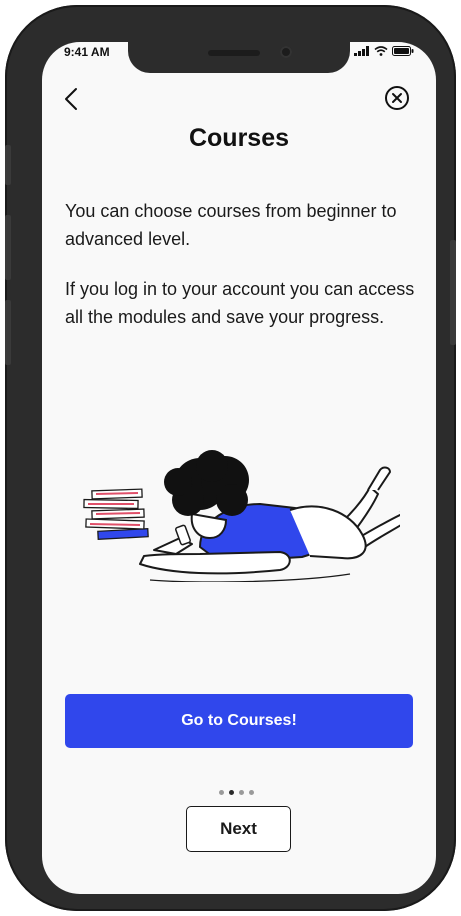  I want to click on mute-switch, so click(8, 165).